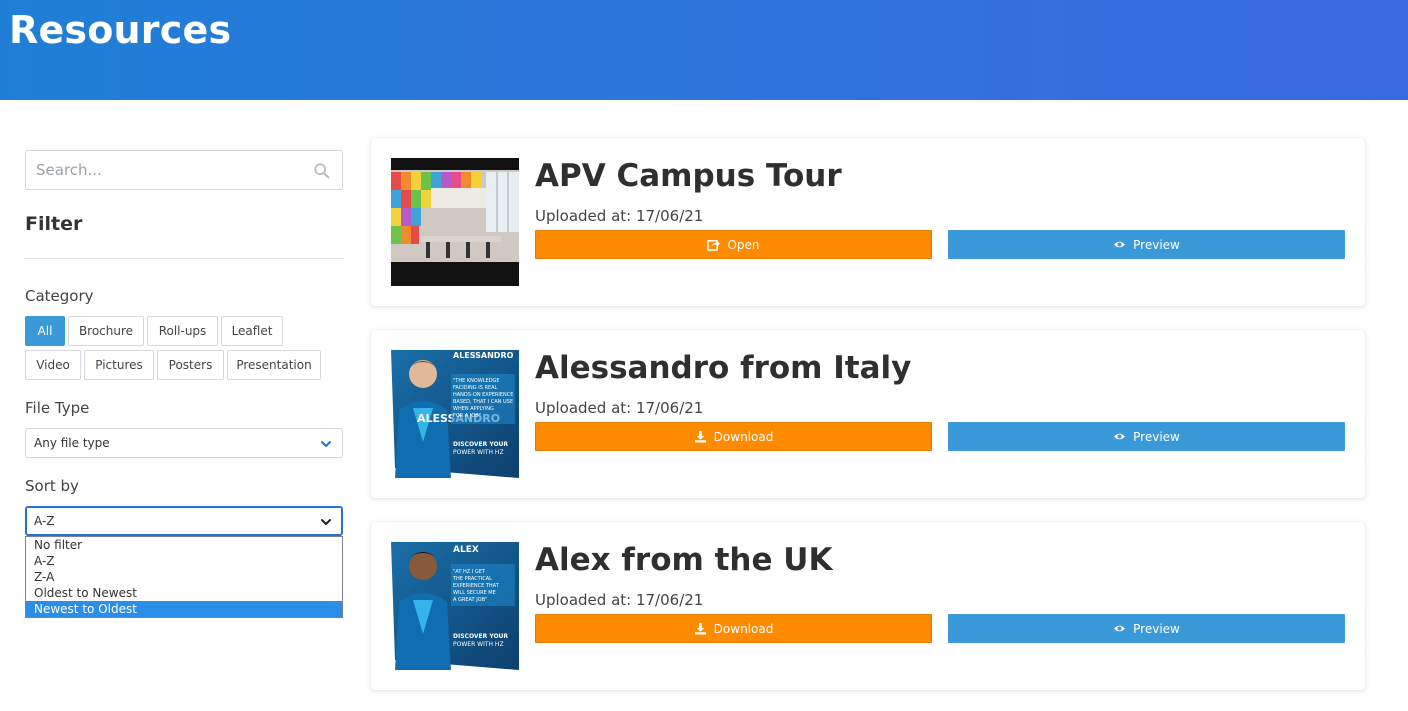 This screenshot has height=711, width=1408. I want to click on file-type-value: Any file type, so click(72, 443).